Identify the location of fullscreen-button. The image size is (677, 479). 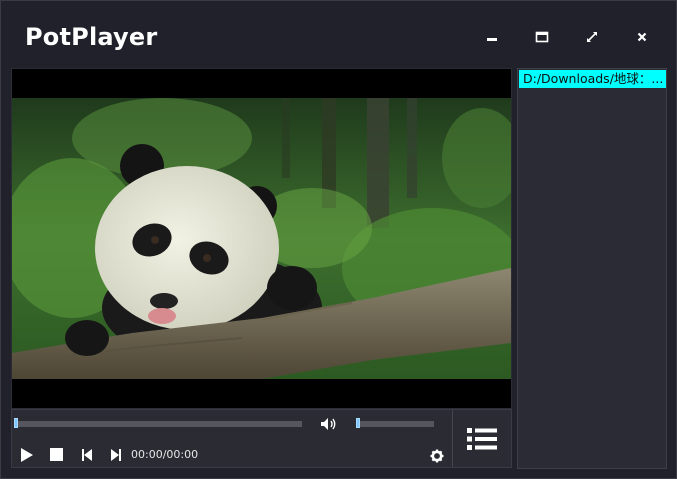
(592, 37).